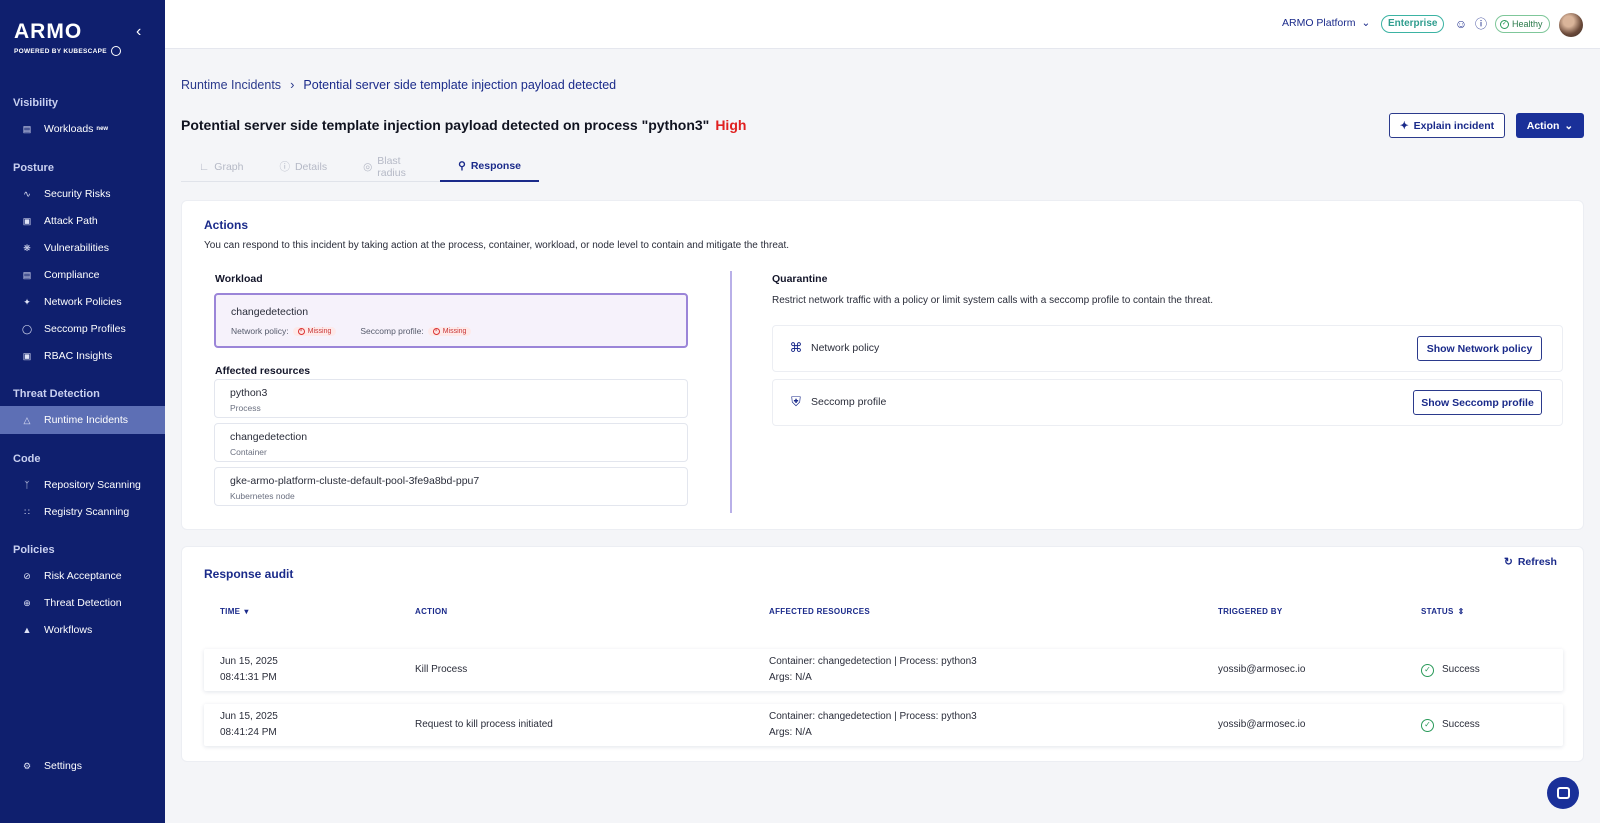 The height and width of the screenshot is (823, 1600). I want to click on chat-support-button, so click(1563, 793).